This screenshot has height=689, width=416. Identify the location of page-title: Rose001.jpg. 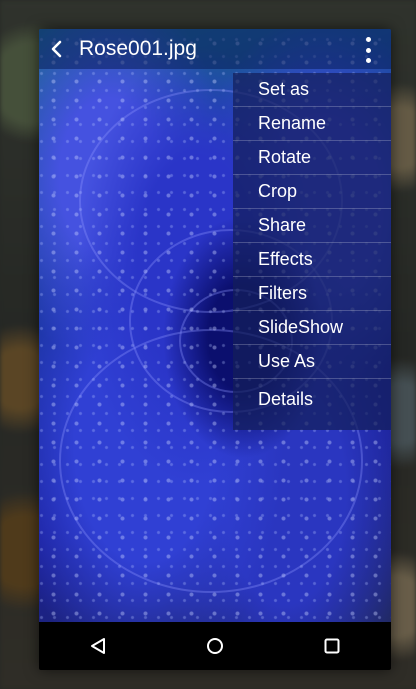
(138, 48).